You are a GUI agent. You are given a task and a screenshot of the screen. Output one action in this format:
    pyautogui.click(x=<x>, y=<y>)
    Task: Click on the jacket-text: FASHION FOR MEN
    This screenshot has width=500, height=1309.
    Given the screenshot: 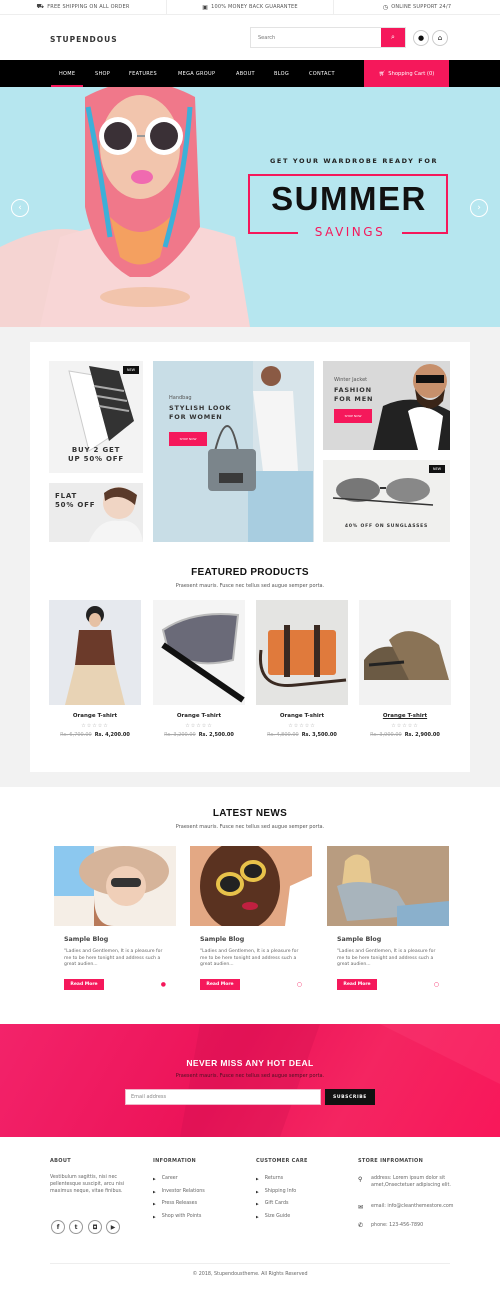 What is the action you would take?
    pyautogui.click(x=354, y=394)
    